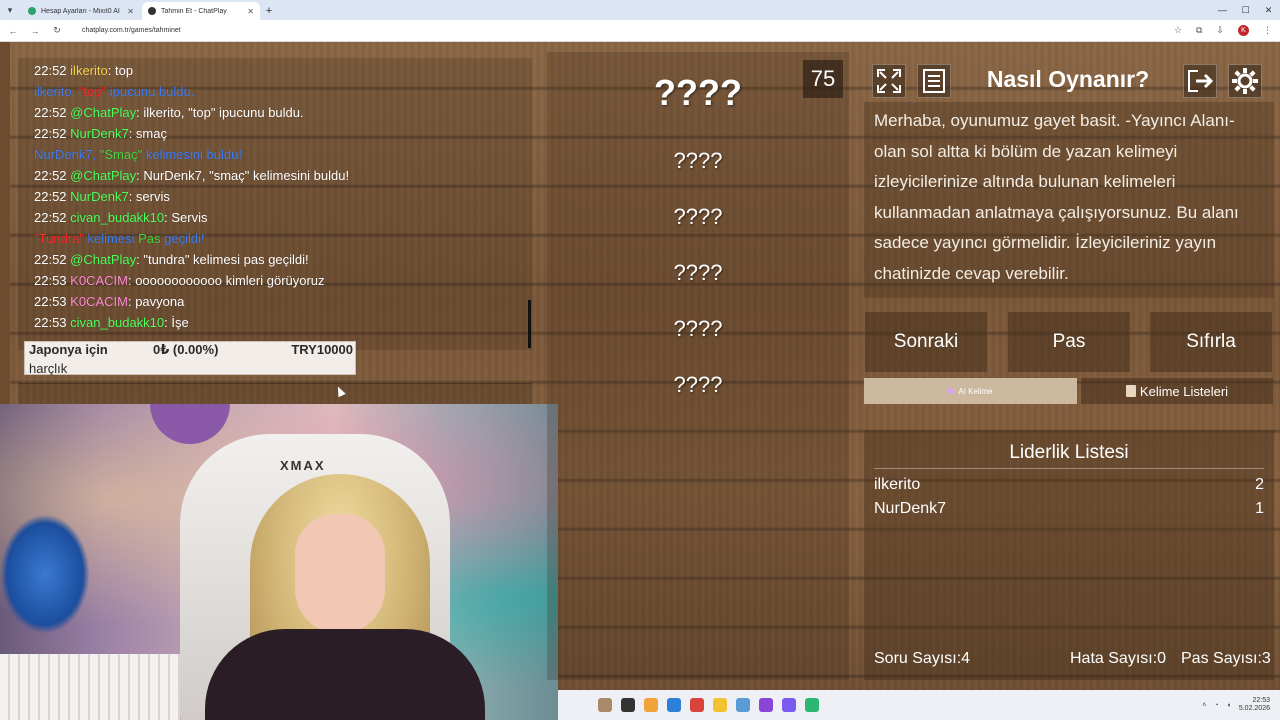 The image size is (1280, 720). What do you see at coordinates (1243, 30) in the screenshot?
I see `profile-avatar: K` at bounding box center [1243, 30].